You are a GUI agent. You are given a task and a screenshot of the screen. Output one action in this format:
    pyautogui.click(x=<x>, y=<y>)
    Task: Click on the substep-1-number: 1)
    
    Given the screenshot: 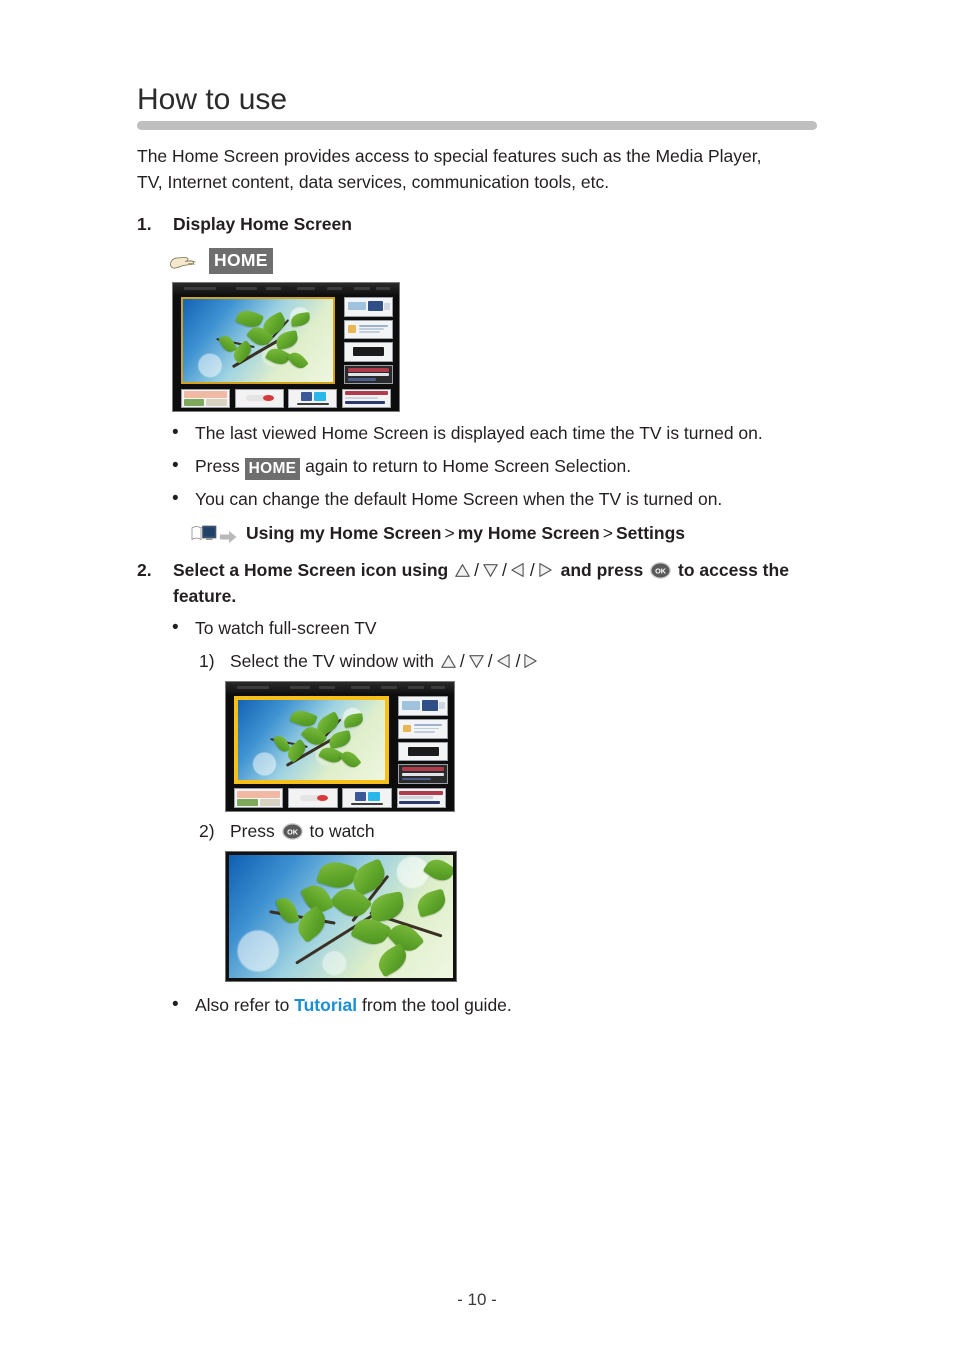 What is the action you would take?
    pyautogui.click(x=207, y=661)
    